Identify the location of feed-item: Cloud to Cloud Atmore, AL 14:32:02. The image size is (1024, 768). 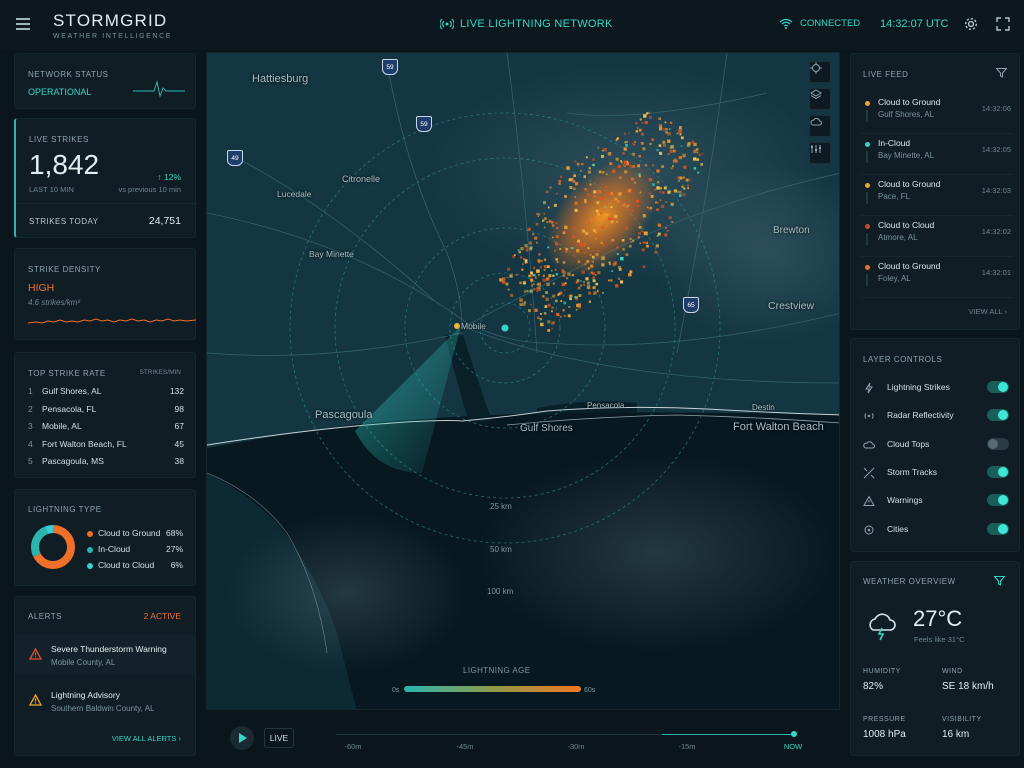
(937, 237).